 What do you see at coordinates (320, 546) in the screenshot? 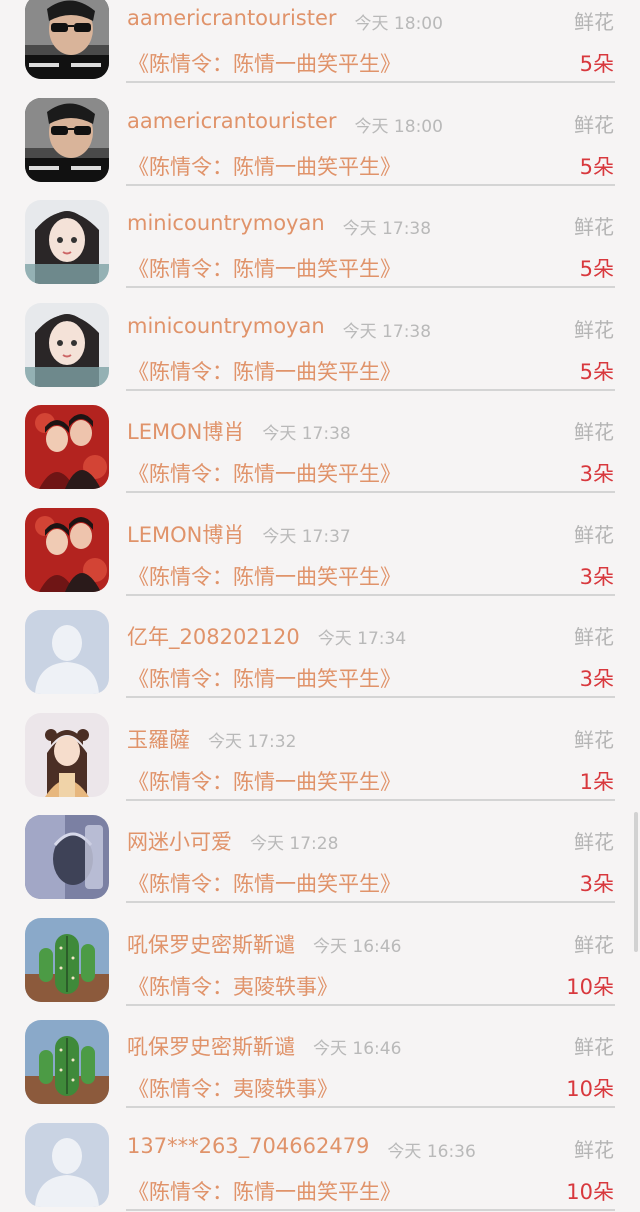
I see `list-item: LEMON博肖今天 17:37鲜花《陈情令：陈情一曲笑平生》3朵` at bounding box center [320, 546].